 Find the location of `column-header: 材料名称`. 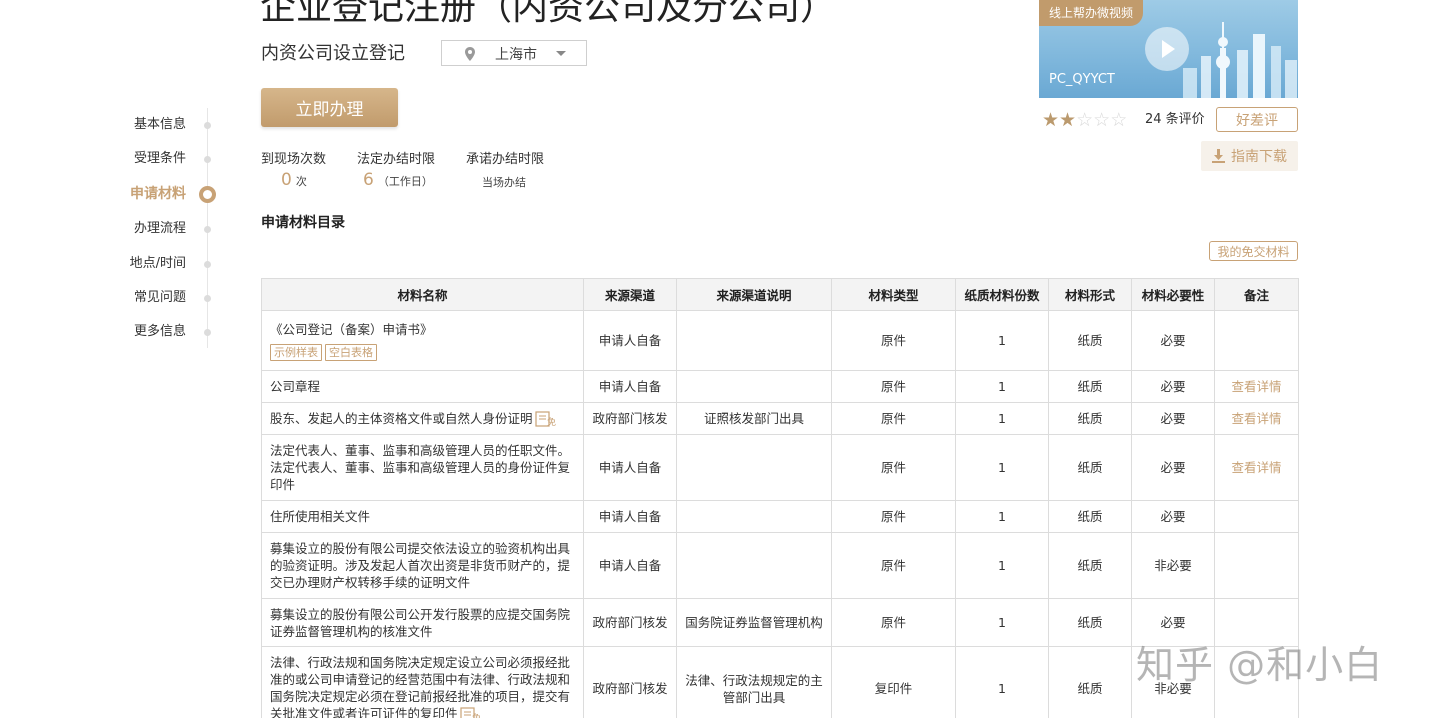

column-header: 材料名称 is located at coordinates (422, 294).